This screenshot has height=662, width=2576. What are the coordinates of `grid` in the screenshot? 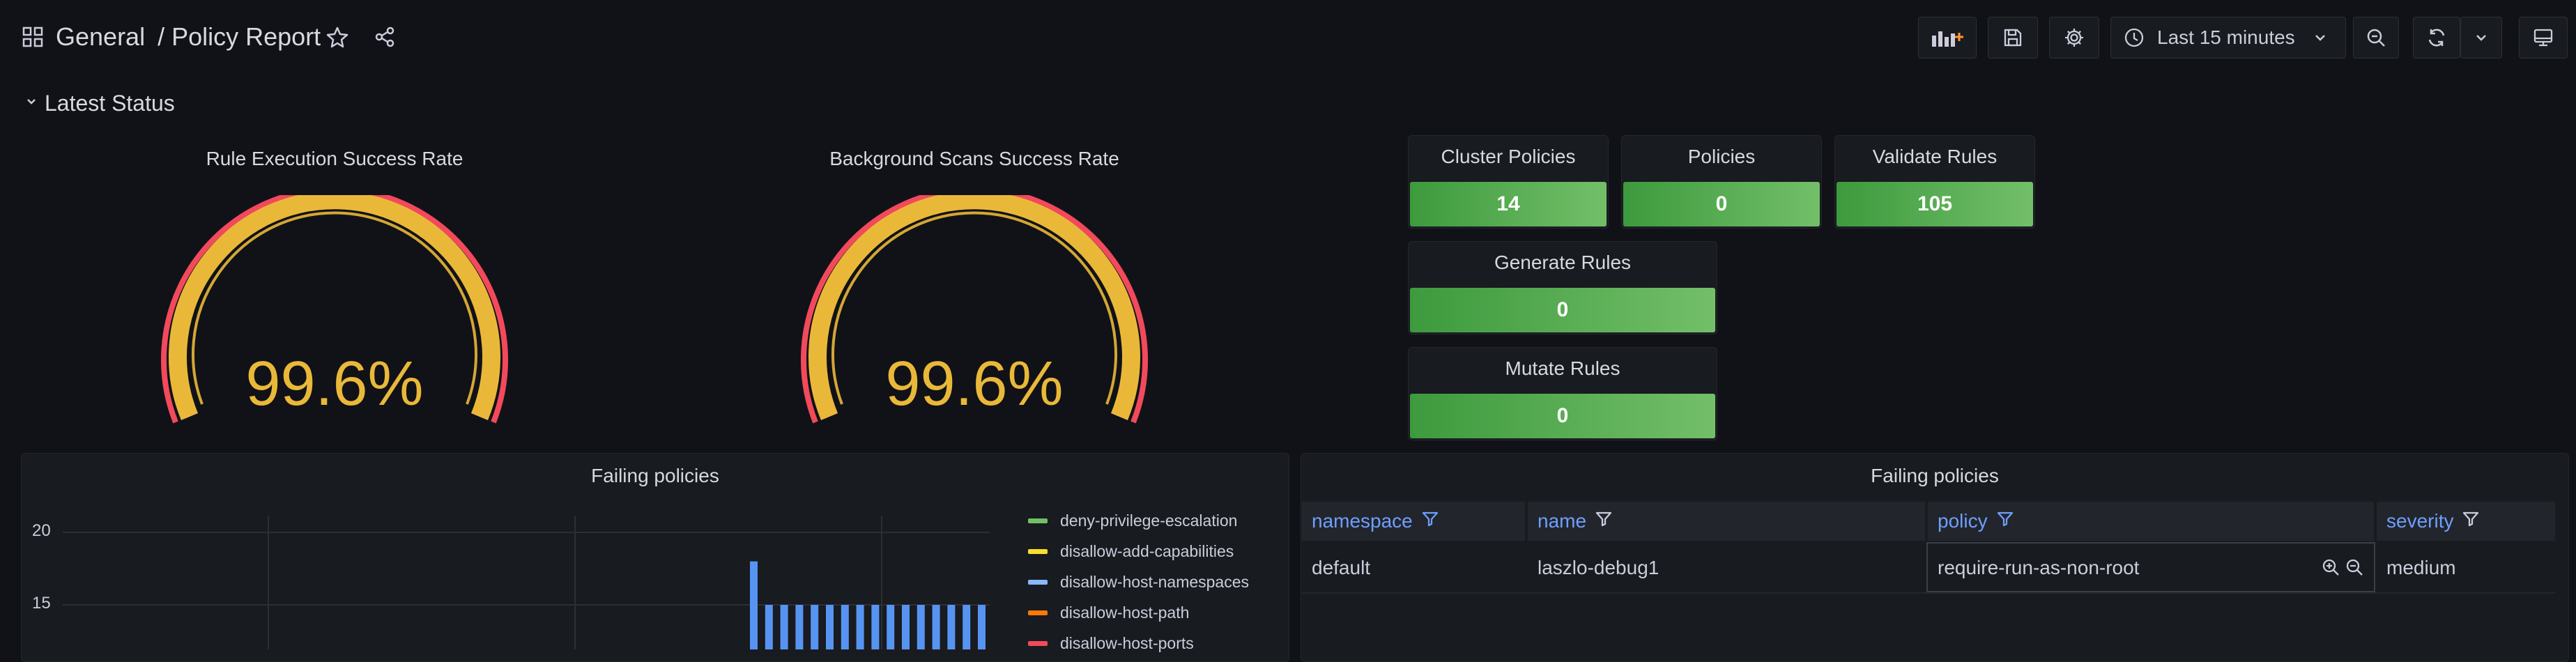 It's located at (526, 582).